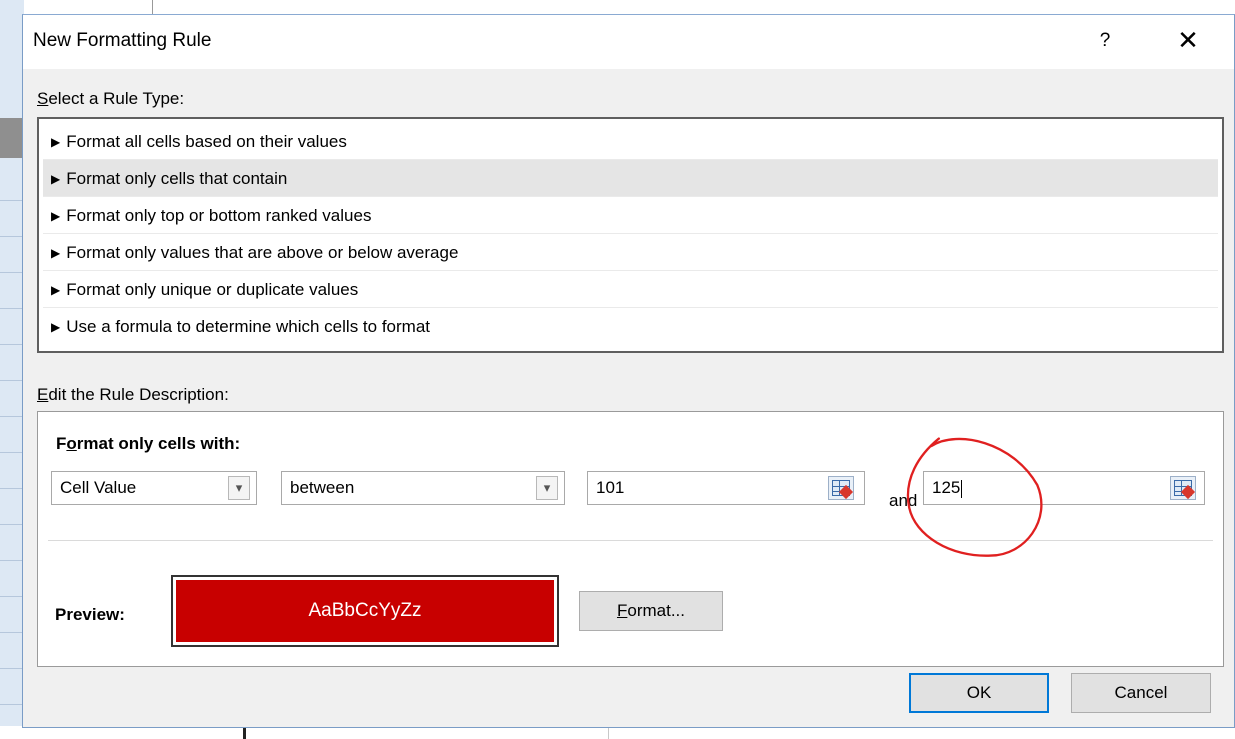  What do you see at coordinates (630, 141) in the screenshot?
I see `rule-type-item-all-cells: ▶ Format all cells based on their values` at bounding box center [630, 141].